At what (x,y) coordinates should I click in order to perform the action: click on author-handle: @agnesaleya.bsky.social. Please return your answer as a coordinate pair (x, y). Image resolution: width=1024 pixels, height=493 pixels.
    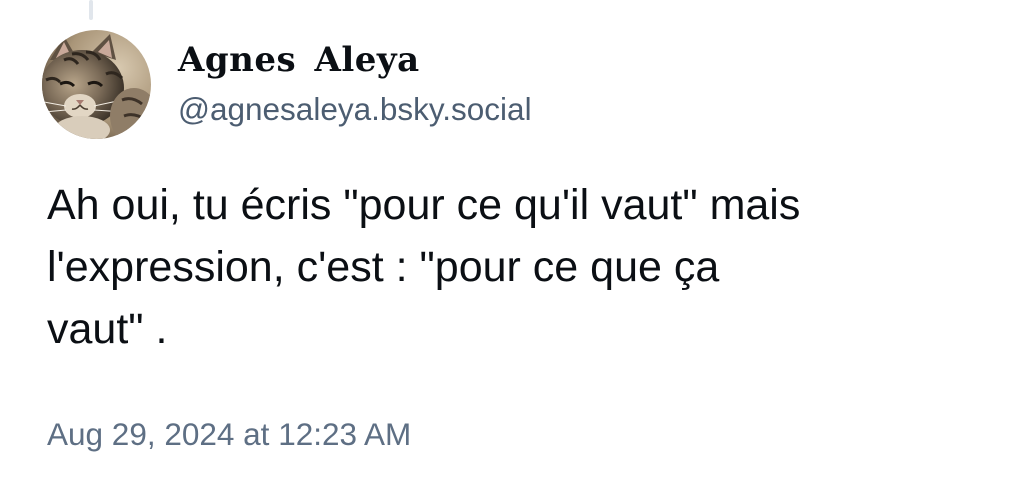
    Looking at the image, I should click on (355, 109).